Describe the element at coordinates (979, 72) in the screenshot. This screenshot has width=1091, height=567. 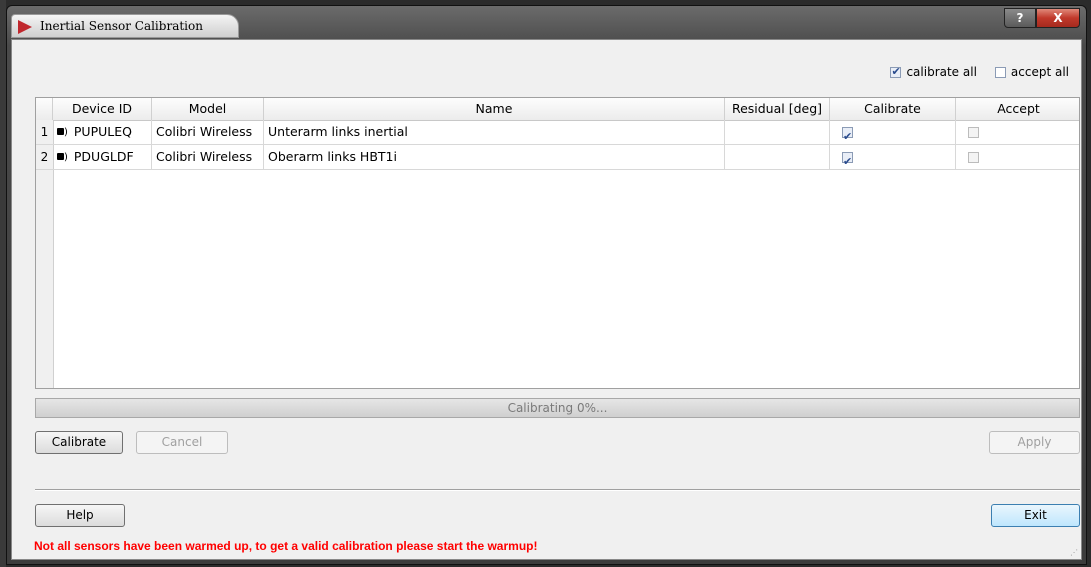
I see `global-options: calibrate all accept all` at that location.